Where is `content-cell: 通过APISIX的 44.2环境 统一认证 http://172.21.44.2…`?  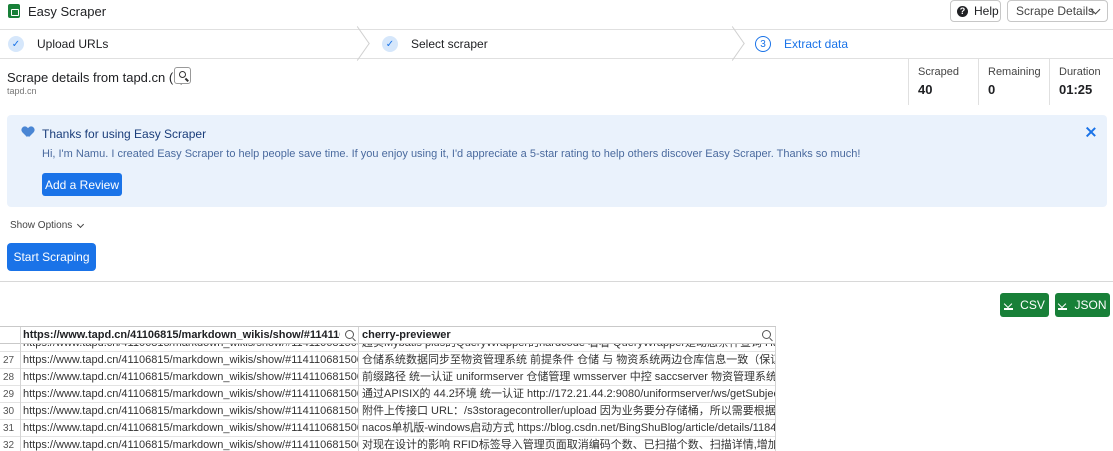 content-cell: 通过APISIX的 44.2环境 统一认证 http://172.21.44.2… is located at coordinates (569, 394).